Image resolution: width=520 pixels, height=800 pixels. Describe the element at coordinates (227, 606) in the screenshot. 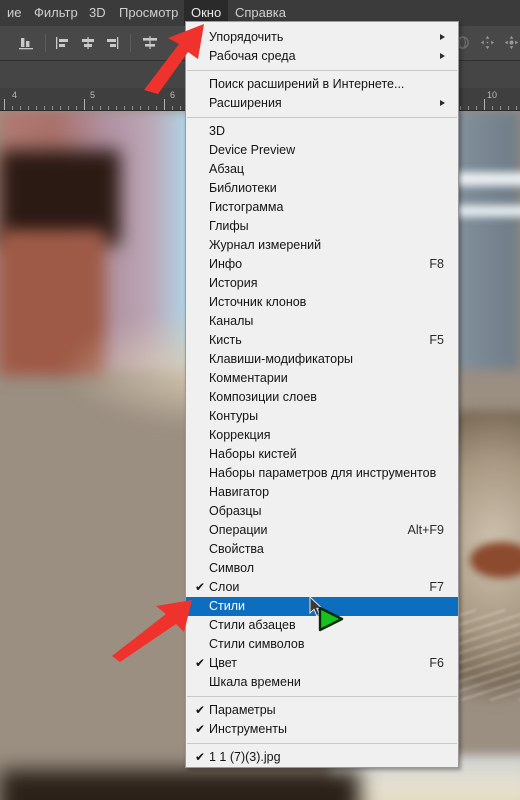

I see `menu-item-label: Стили` at that location.